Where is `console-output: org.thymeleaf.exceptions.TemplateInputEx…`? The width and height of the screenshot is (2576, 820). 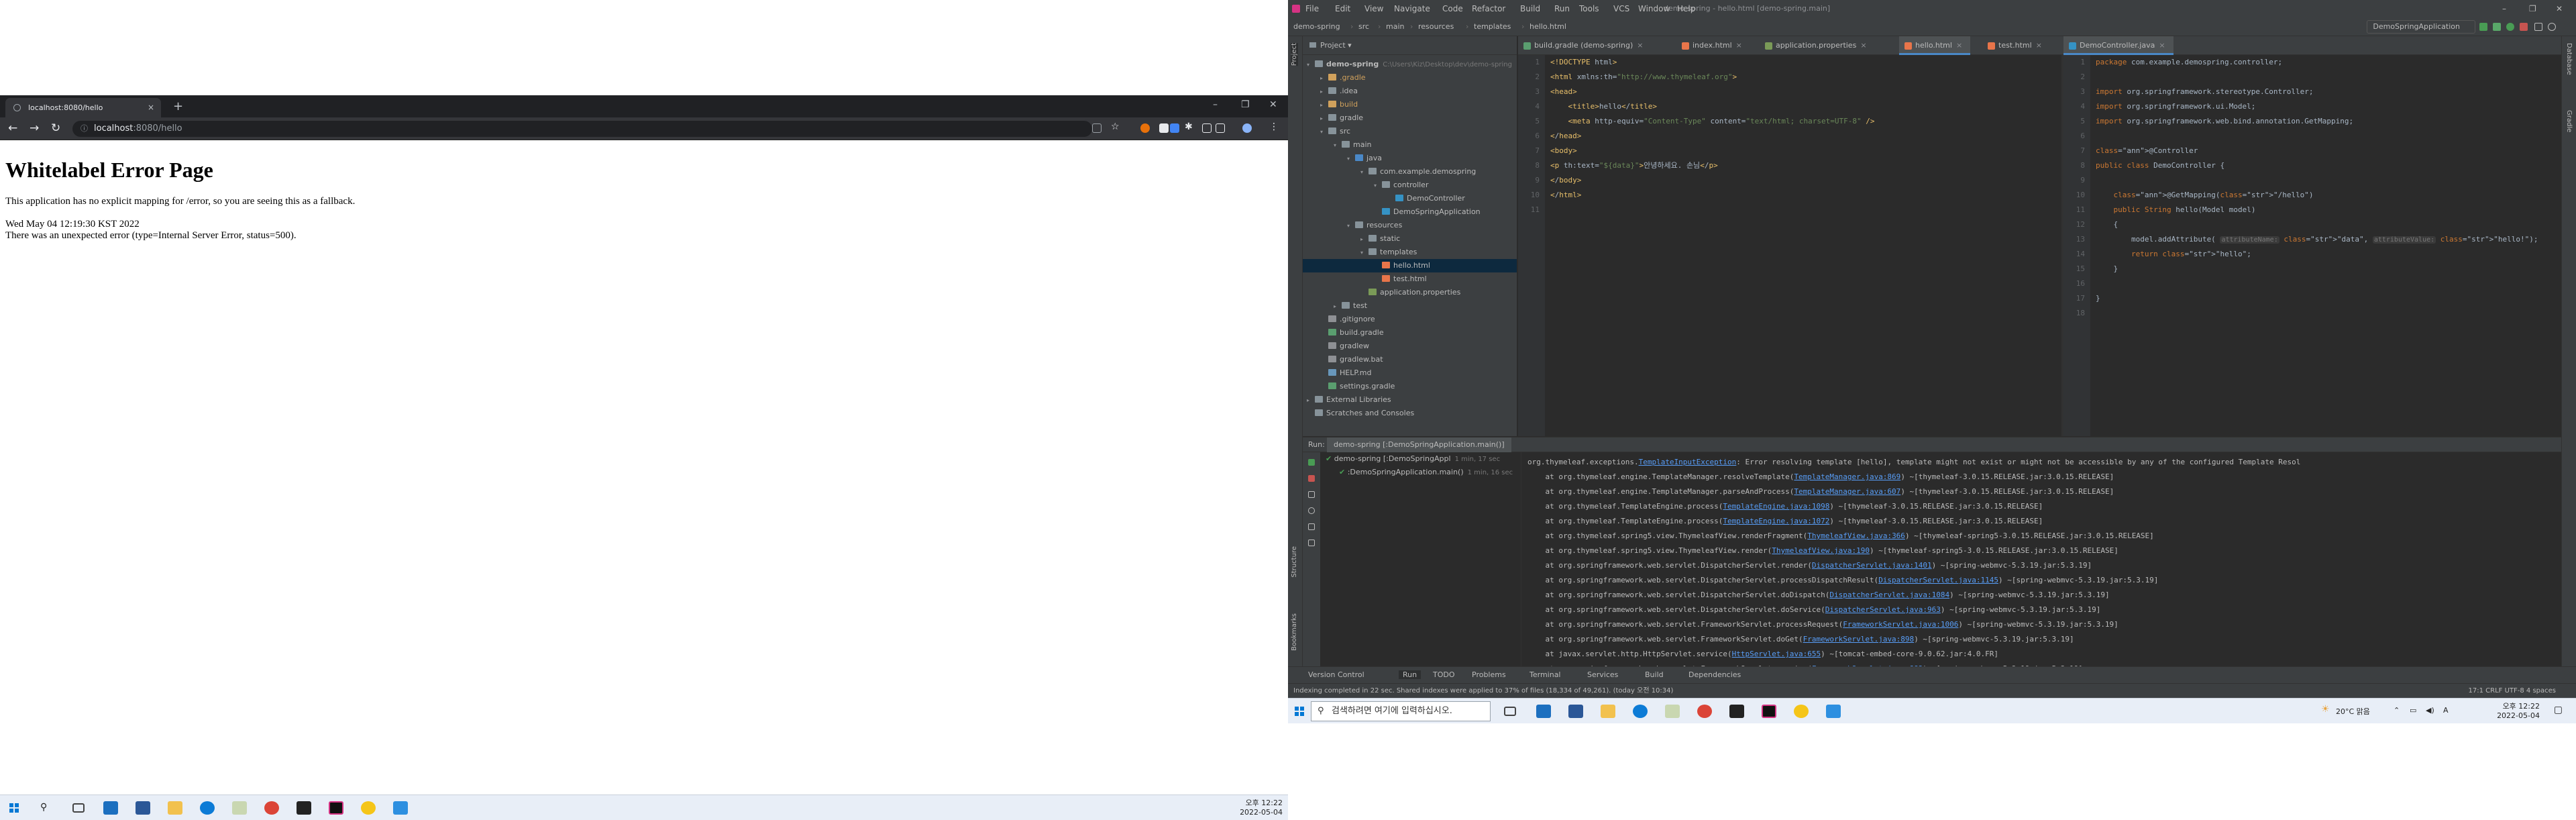 console-output: org.thymeleaf.exceptions.TemplateInputEx… is located at coordinates (2041, 559).